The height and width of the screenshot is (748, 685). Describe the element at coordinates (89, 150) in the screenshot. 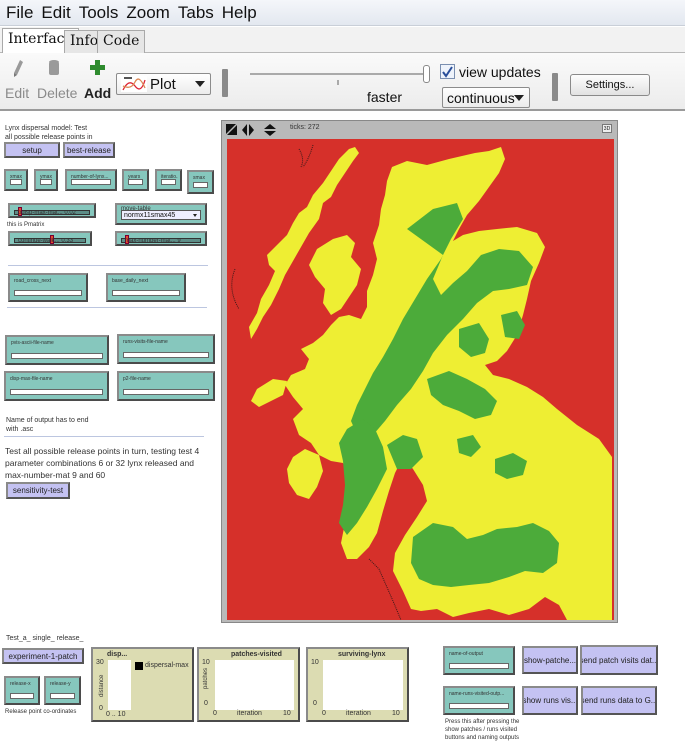

I see `best-release-button: best-release` at that location.